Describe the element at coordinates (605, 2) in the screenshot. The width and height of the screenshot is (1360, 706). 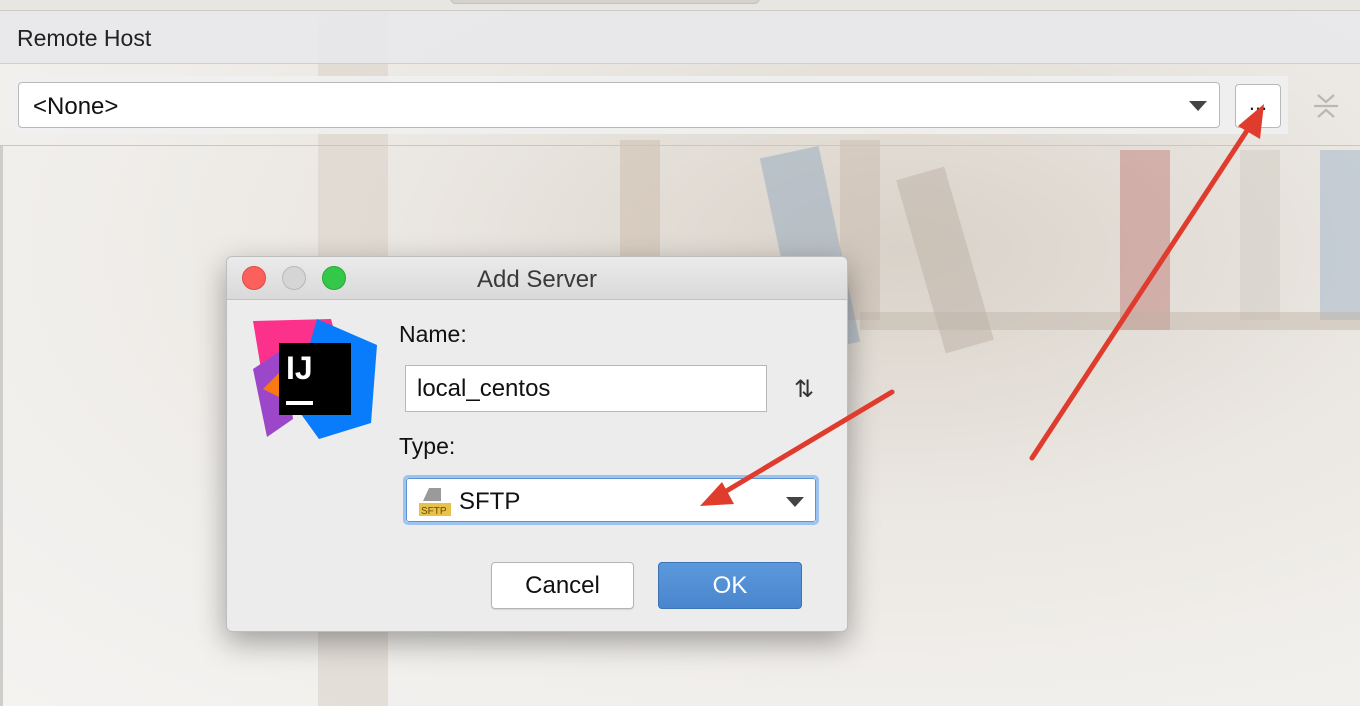
I see `top-tab` at that location.